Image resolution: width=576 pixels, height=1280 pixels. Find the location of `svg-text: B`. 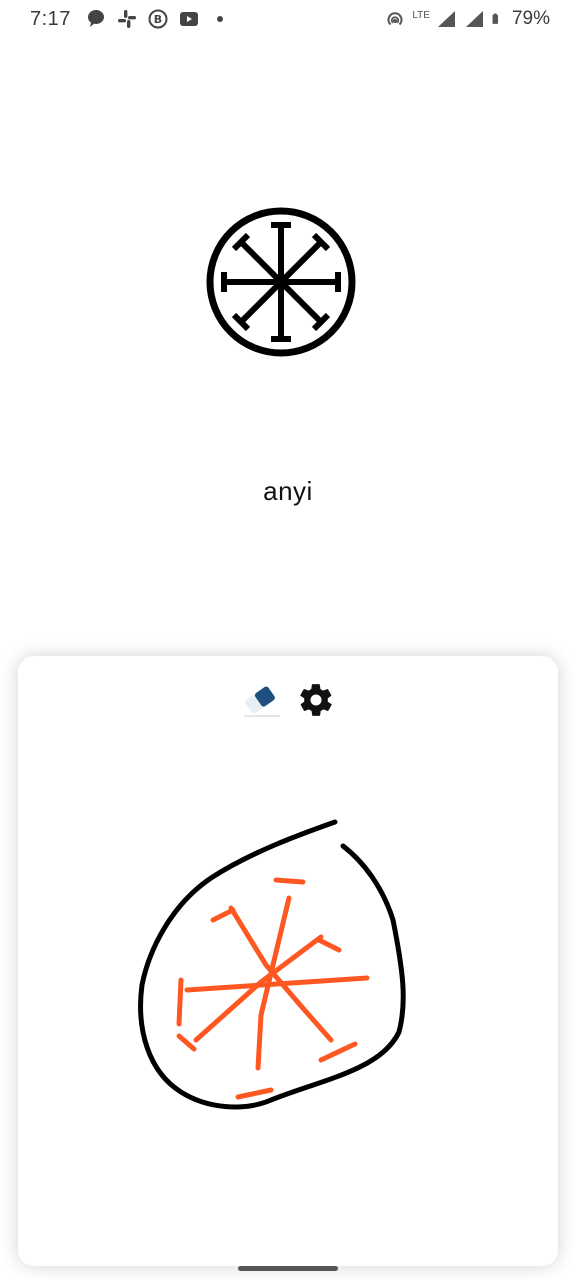

svg-text: B is located at coordinates (158, 19).